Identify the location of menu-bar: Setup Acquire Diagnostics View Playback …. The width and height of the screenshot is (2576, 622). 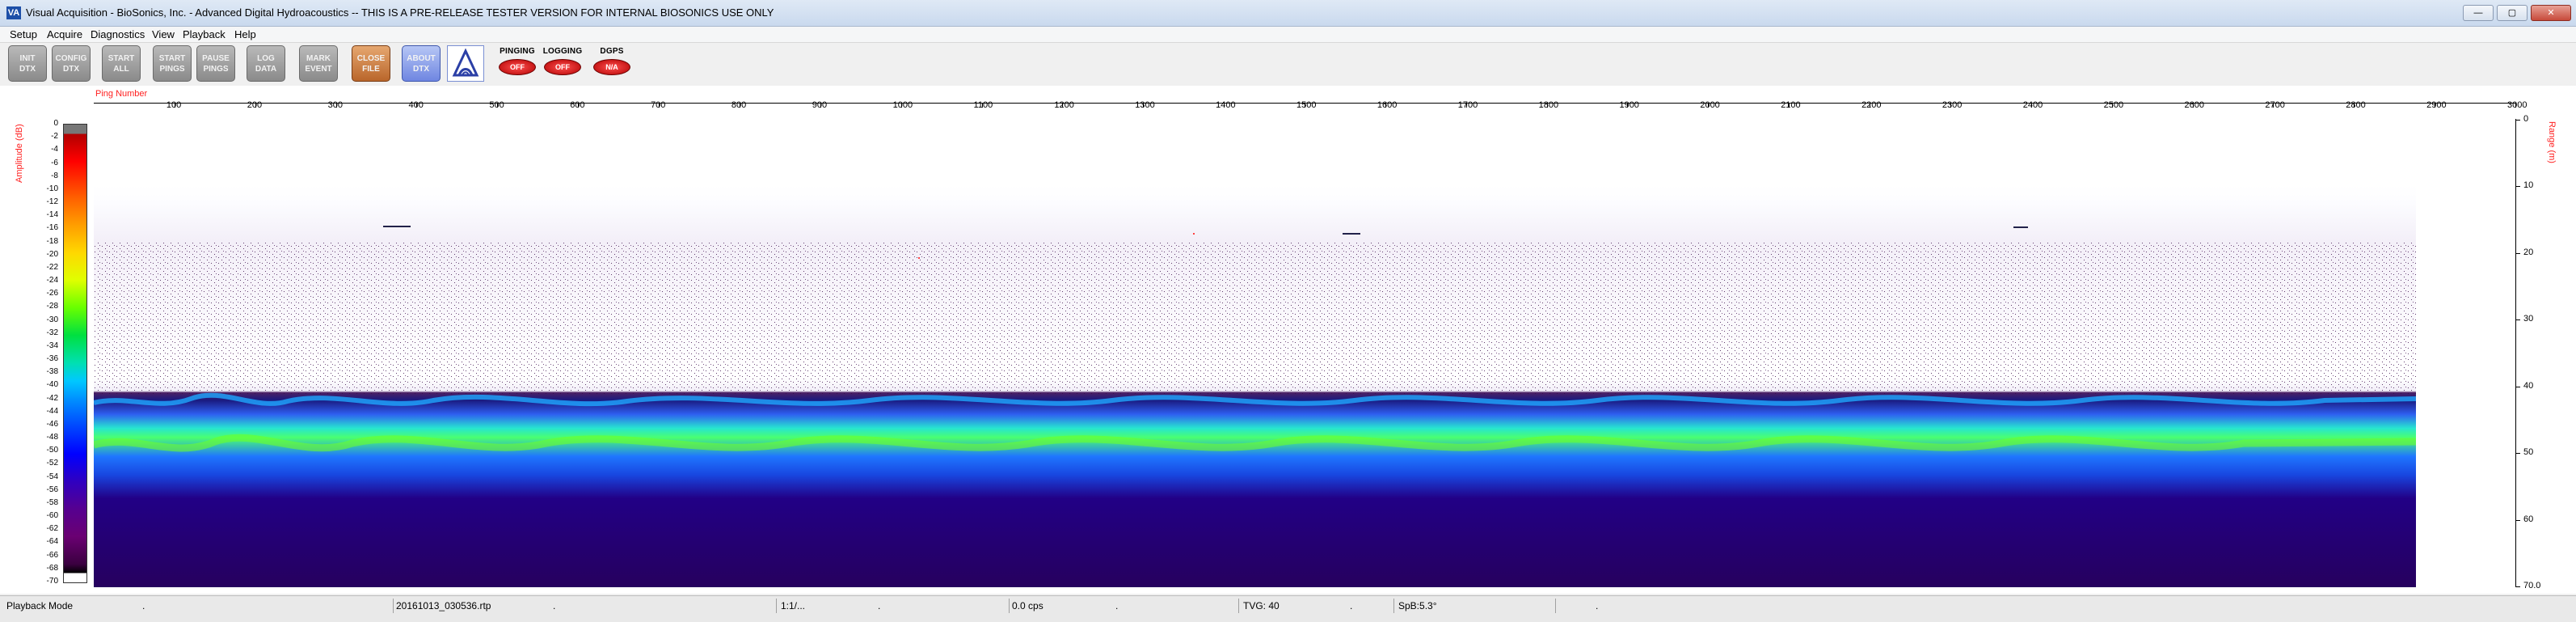
(1288, 35).